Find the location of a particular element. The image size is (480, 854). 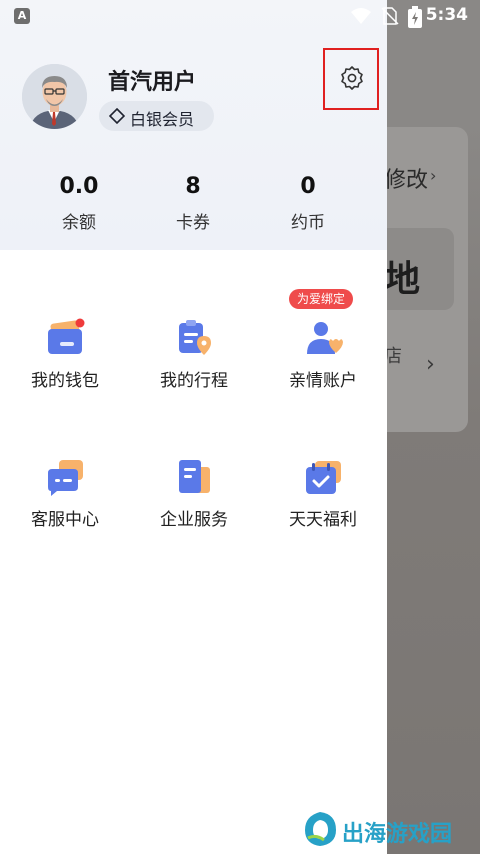

settings-button is located at coordinates (351, 79).